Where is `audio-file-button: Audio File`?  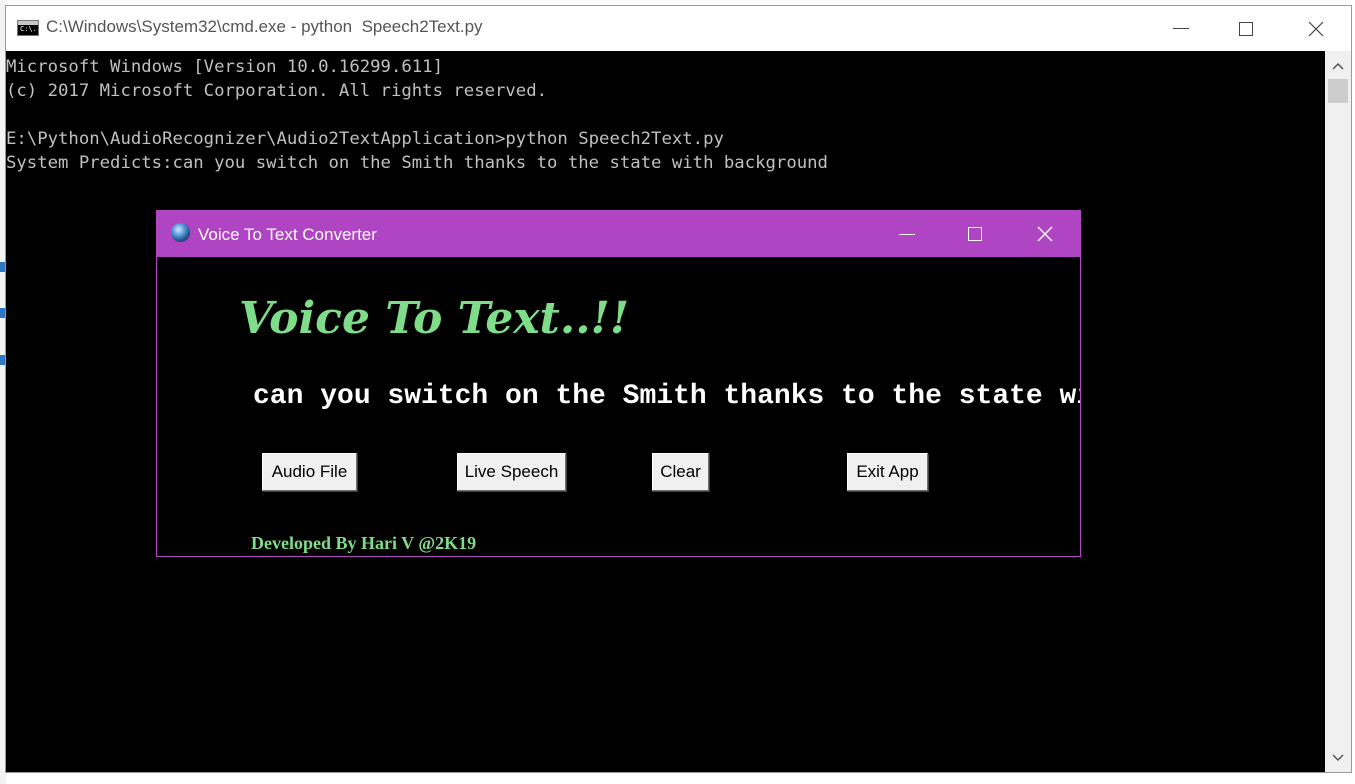 audio-file-button: Audio File is located at coordinates (309, 472).